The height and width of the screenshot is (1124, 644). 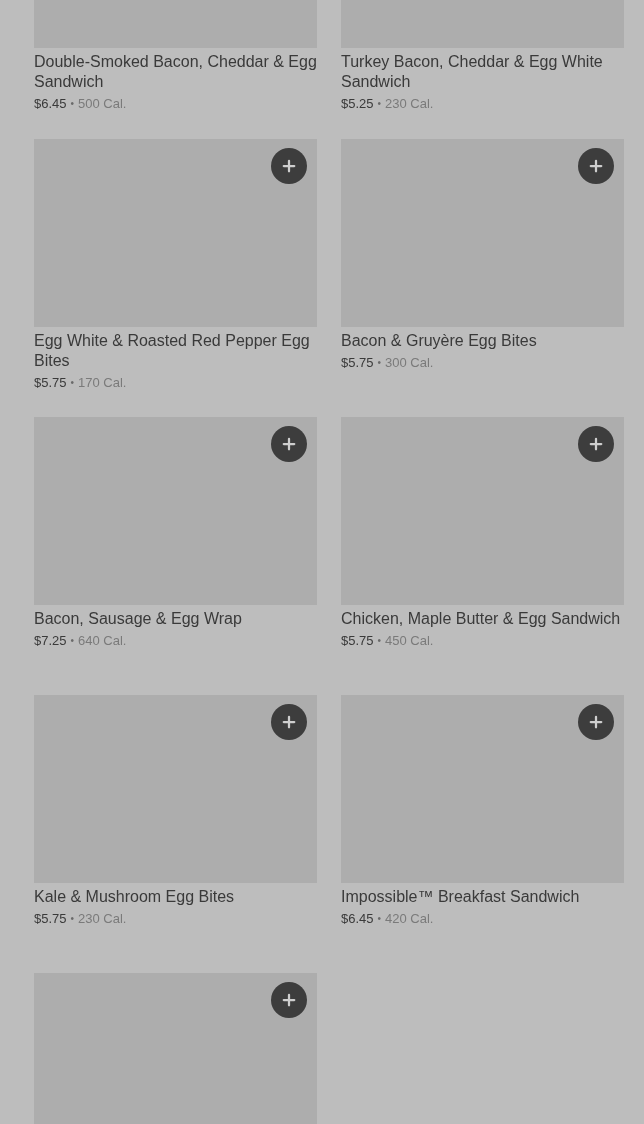 I want to click on item-name: Bacon, Sausage & Egg Wrap, so click(x=138, y=619).